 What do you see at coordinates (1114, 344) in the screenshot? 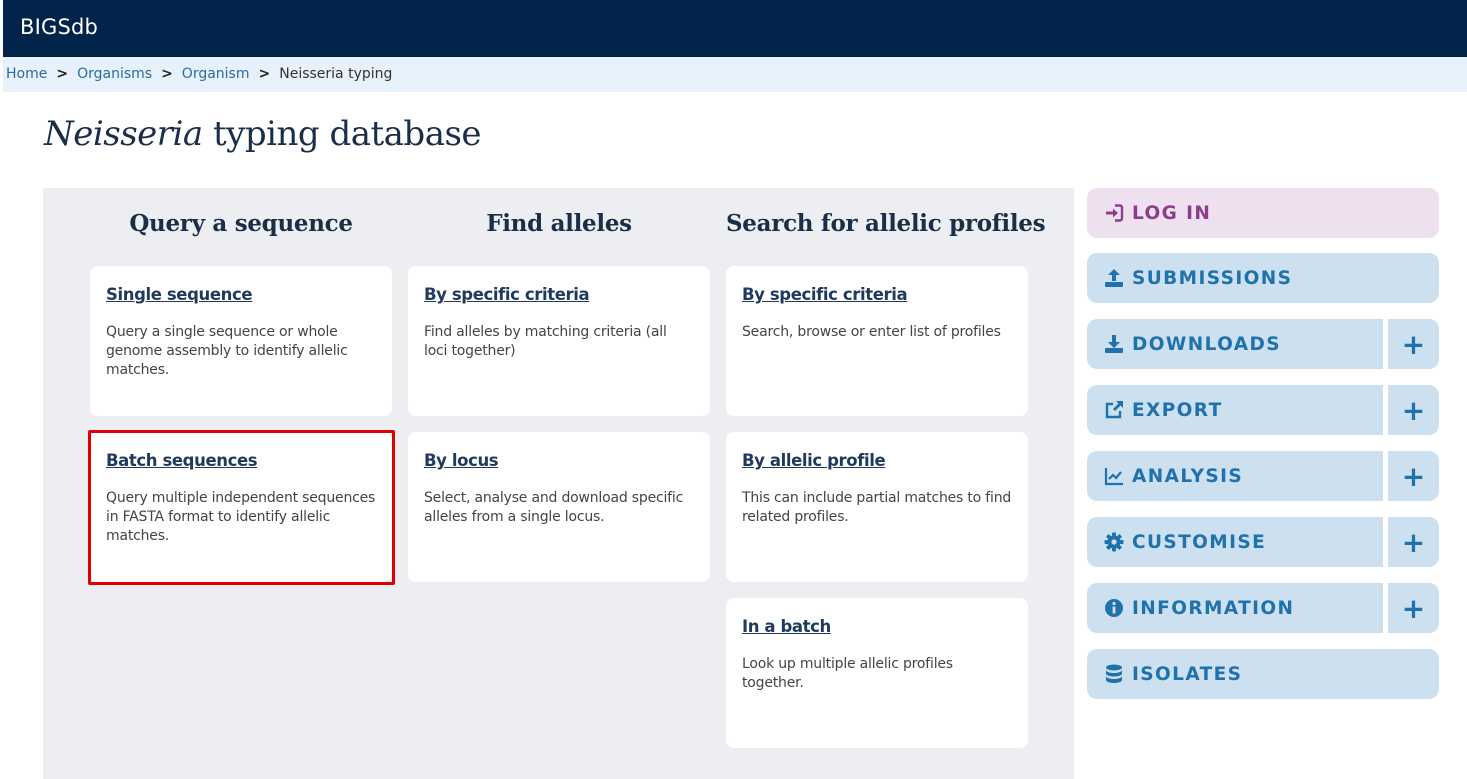
I see `download-icon` at bounding box center [1114, 344].